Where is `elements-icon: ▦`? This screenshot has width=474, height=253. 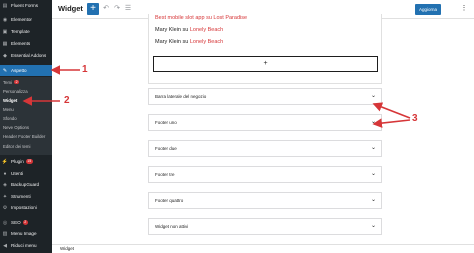 elements-icon: ▦ is located at coordinates (5, 43).